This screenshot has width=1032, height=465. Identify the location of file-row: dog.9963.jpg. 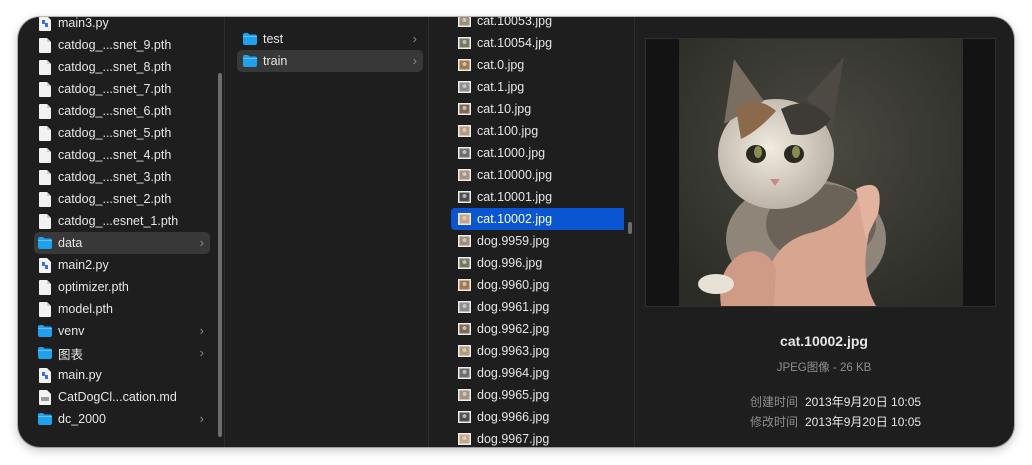
(537, 351).